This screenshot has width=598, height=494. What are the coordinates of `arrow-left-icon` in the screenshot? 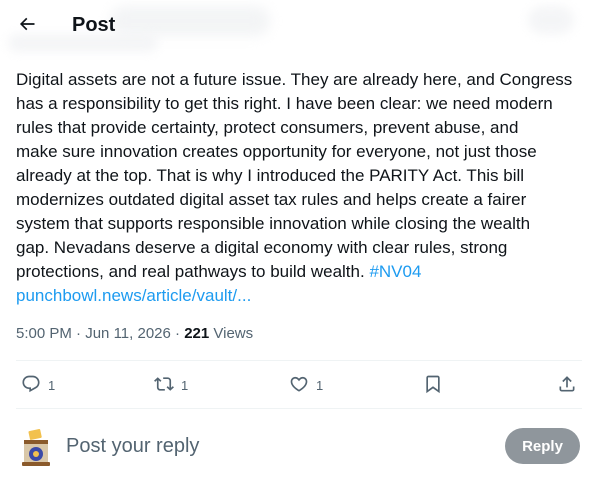 It's located at (27, 26).